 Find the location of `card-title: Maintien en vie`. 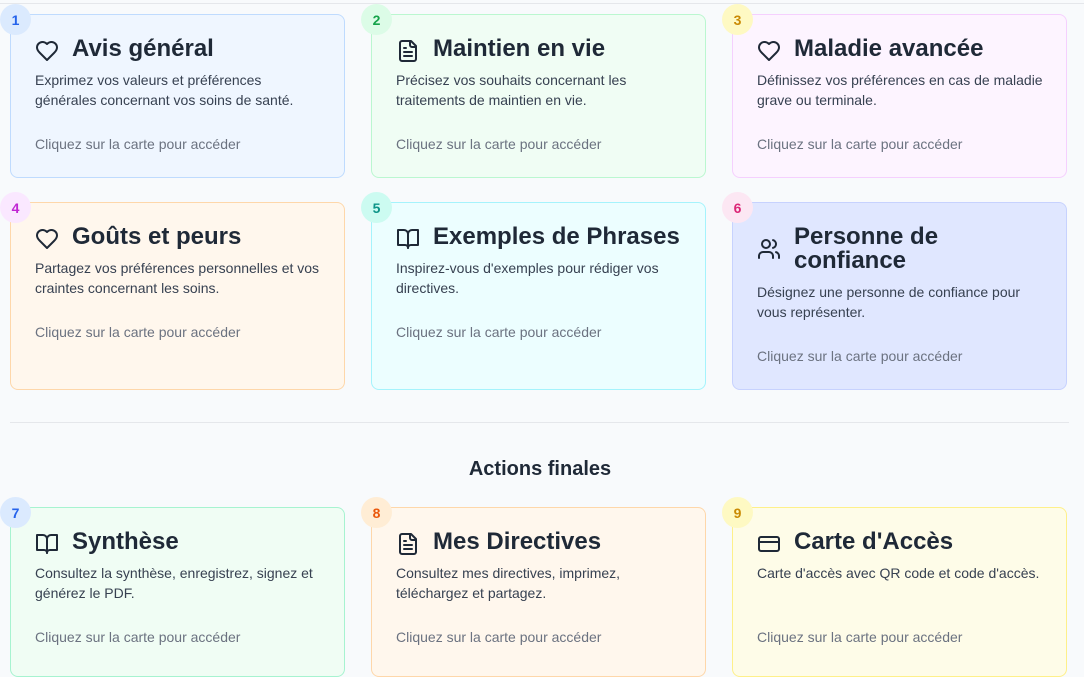

card-title: Maintien en vie is located at coordinates (519, 48).